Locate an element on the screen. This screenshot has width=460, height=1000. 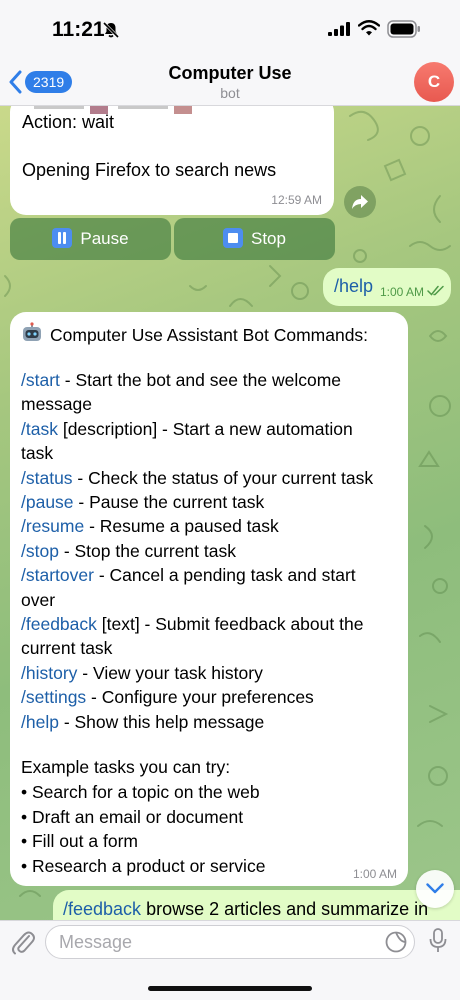
message-input is located at coordinates (230, 942).